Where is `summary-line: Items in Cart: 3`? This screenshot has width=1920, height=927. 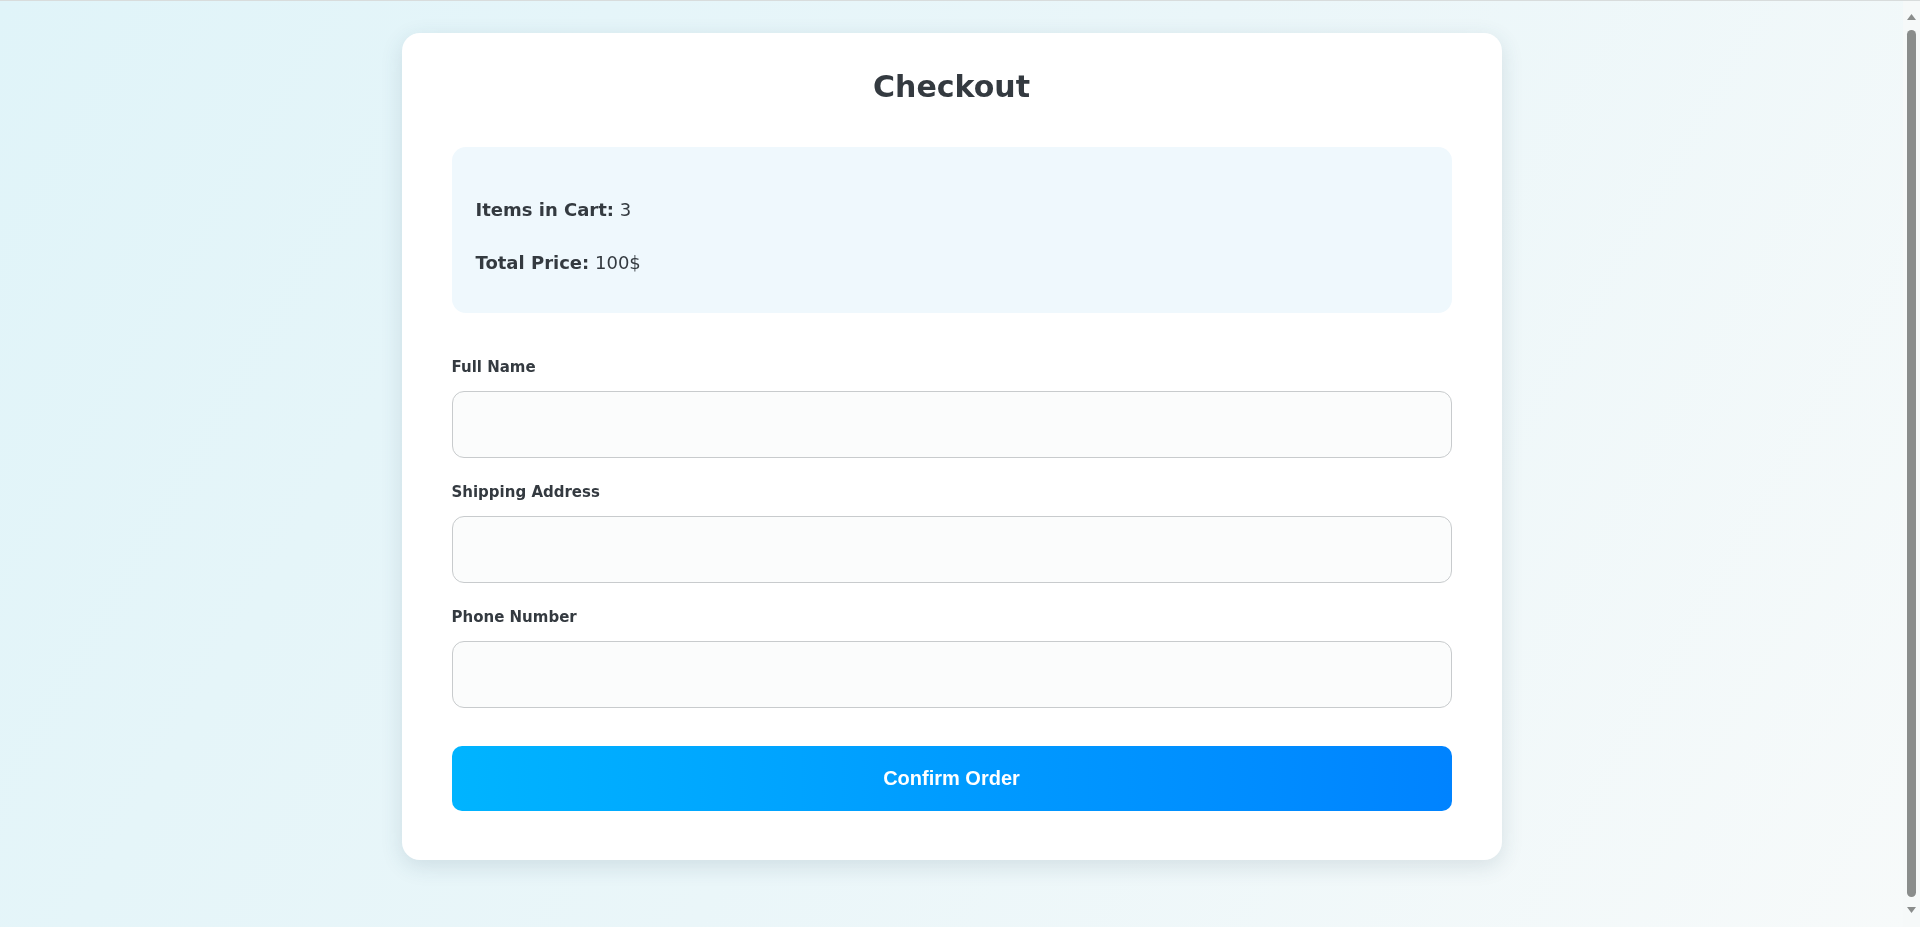 summary-line: Items in Cart: 3 is located at coordinates (553, 210).